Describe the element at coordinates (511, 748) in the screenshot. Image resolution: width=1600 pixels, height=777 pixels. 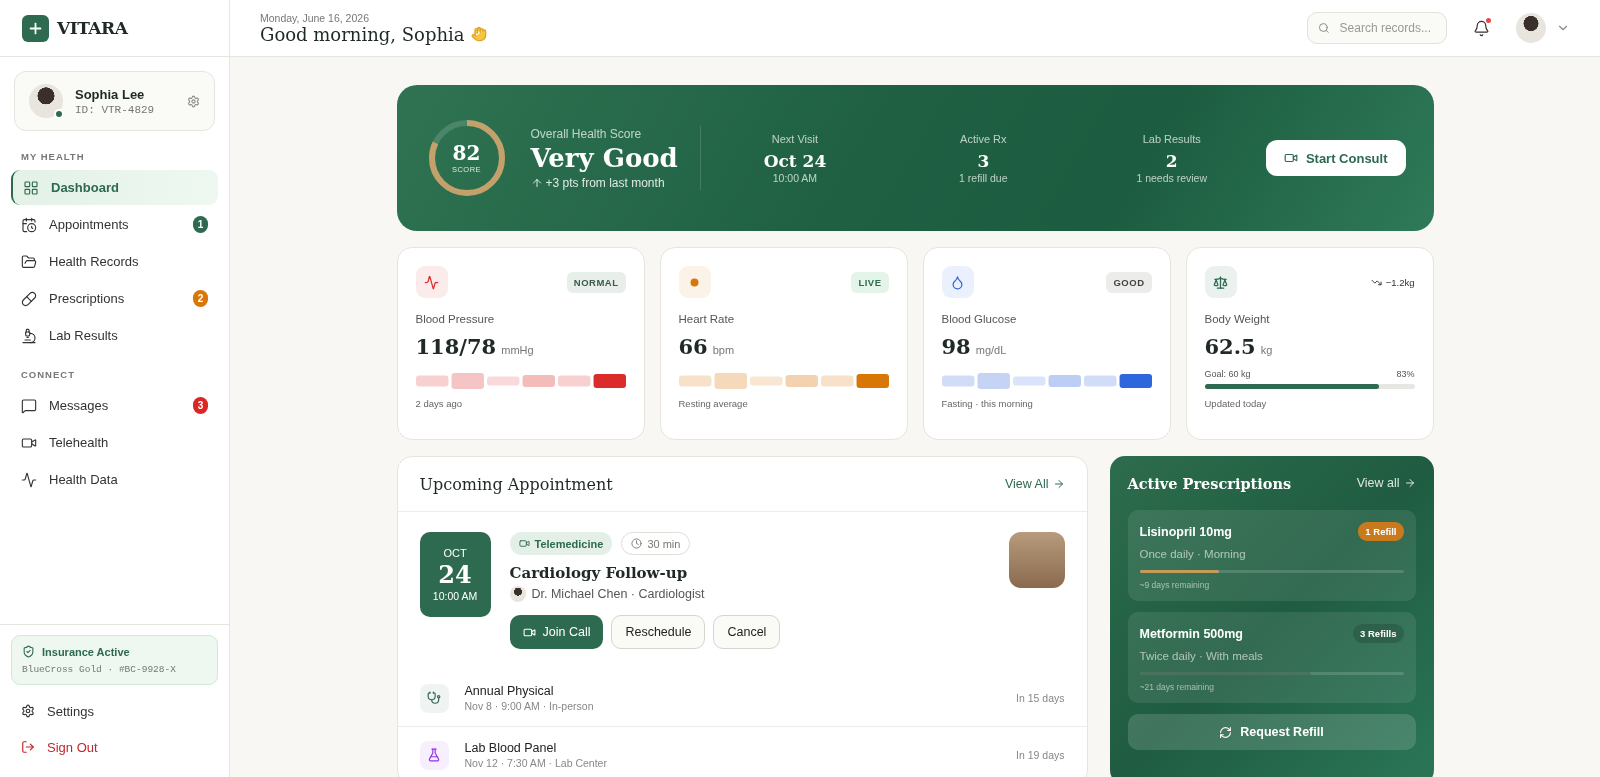
I see `row-title: Lab Blood Panel` at that location.